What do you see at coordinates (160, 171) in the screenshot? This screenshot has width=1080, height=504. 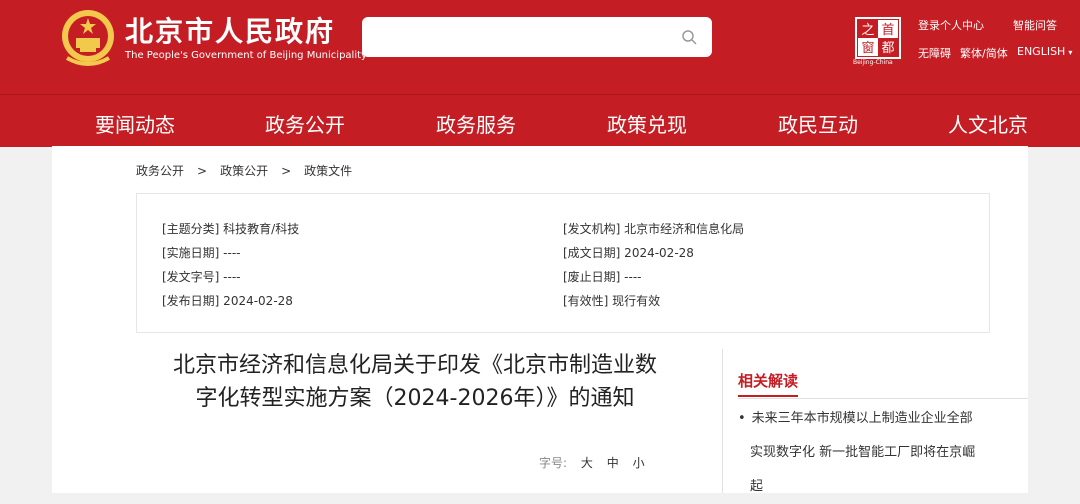 I see `breadcrumb-item: 政务公开` at bounding box center [160, 171].